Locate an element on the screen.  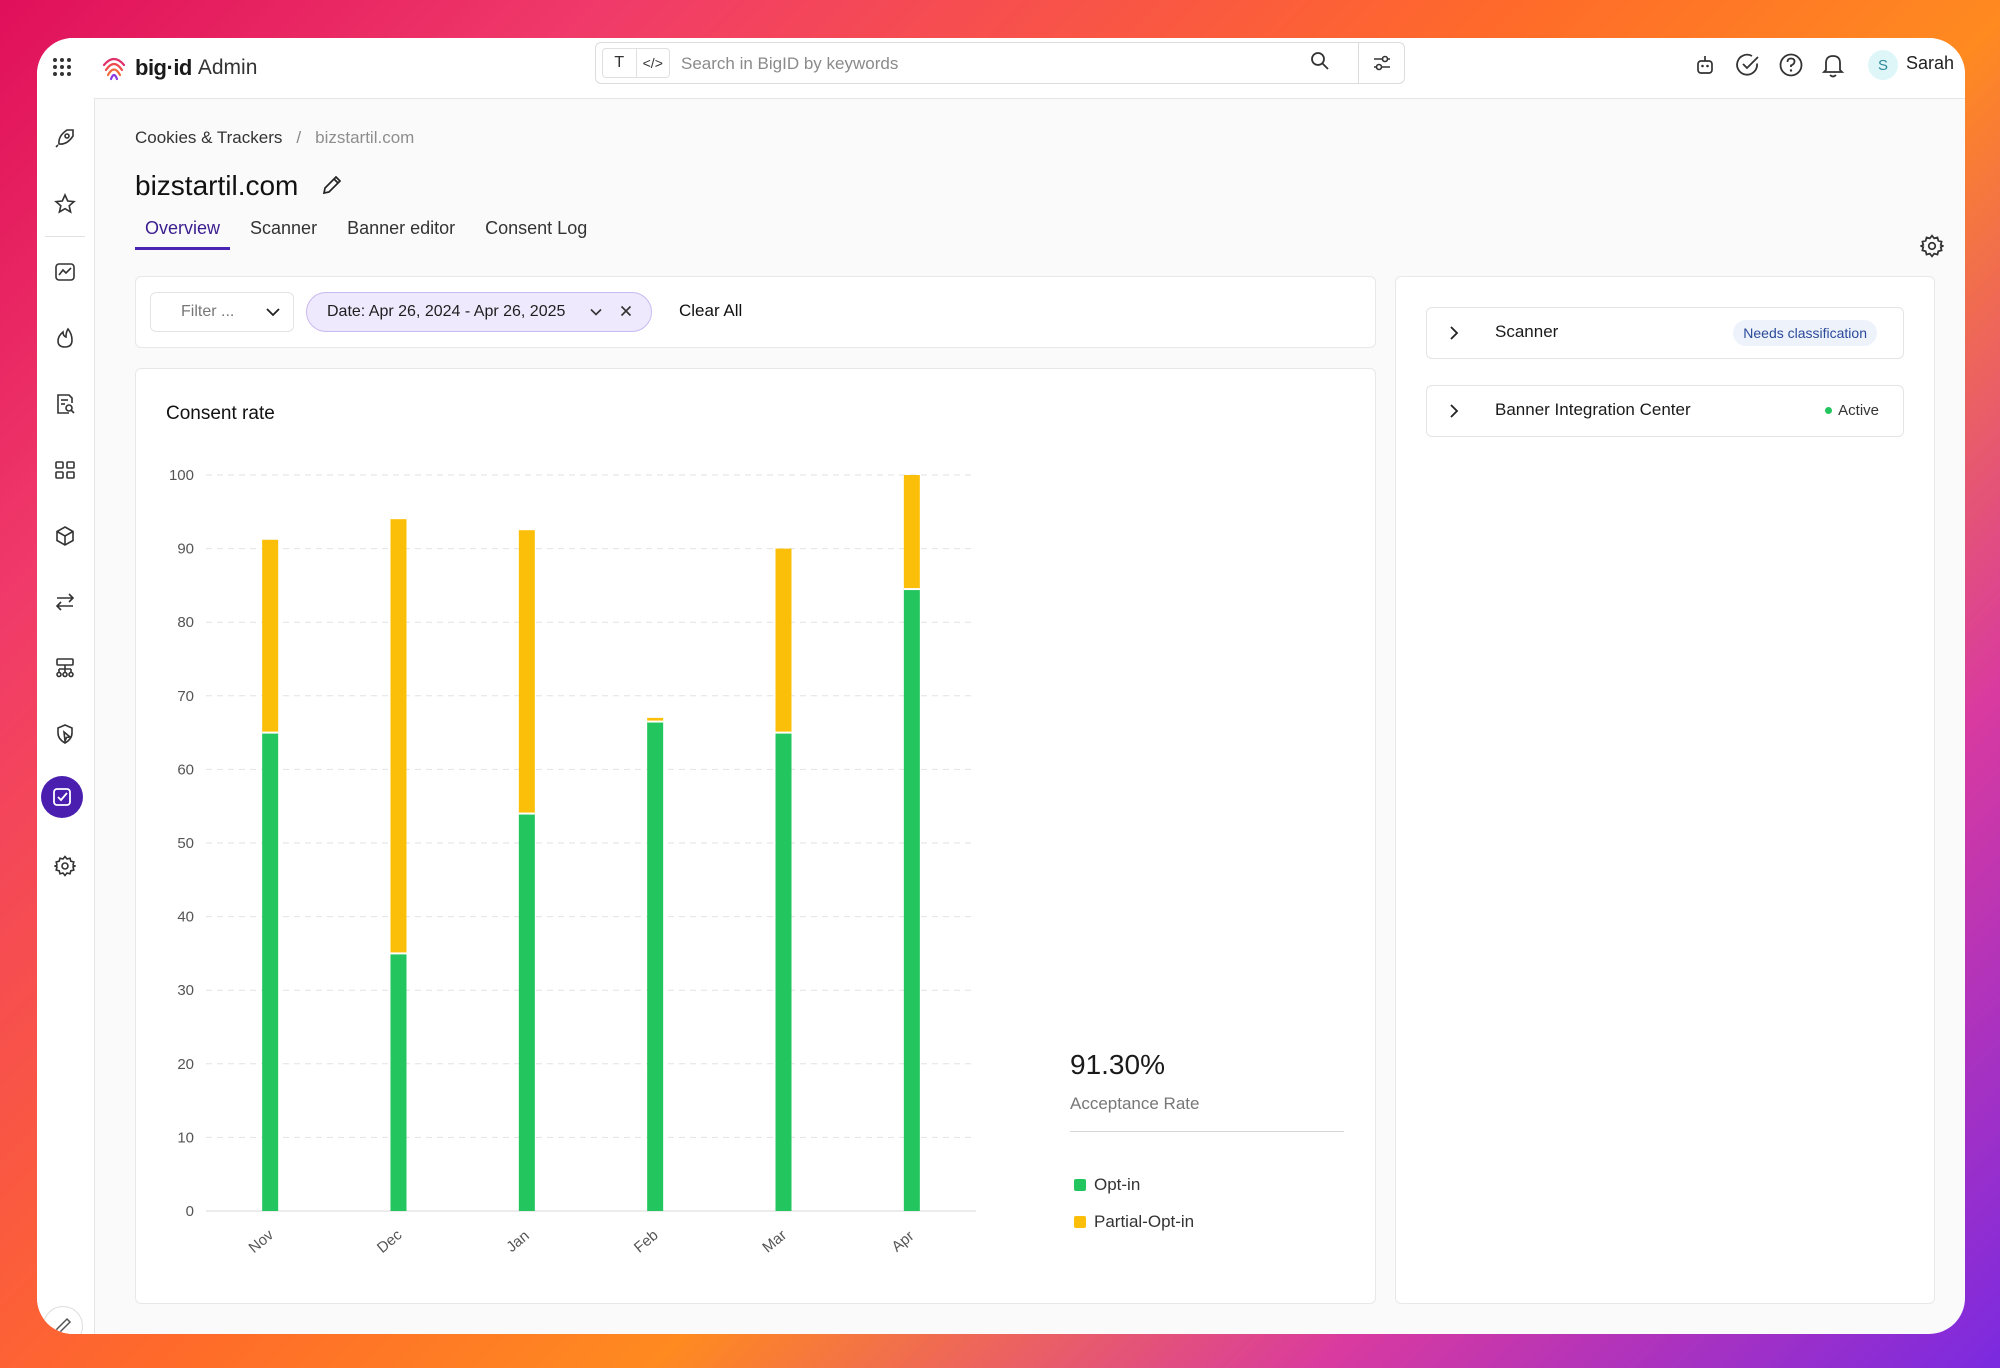
edit-pencil-icon is located at coordinates (63, 1320).